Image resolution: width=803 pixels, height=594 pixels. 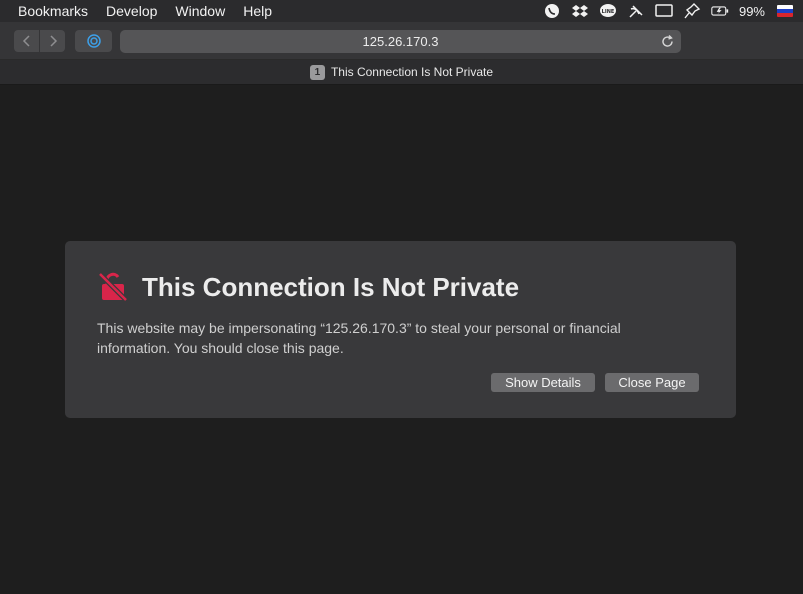 I want to click on svg-text: LINE, so click(x=608, y=12).